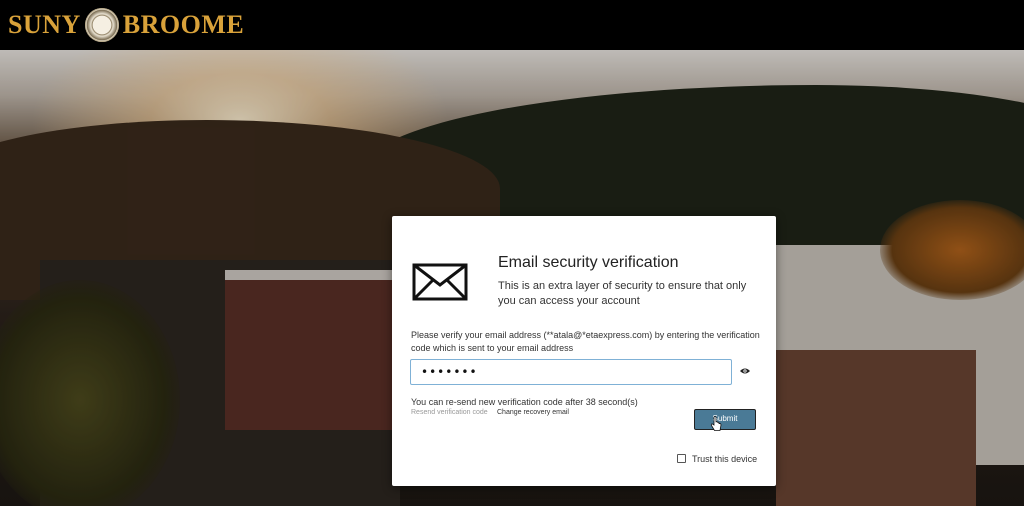 The image size is (1024, 506). What do you see at coordinates (440, 282) in the screenshot?
I see `envelope-icon` at bounding box center [440, 282].